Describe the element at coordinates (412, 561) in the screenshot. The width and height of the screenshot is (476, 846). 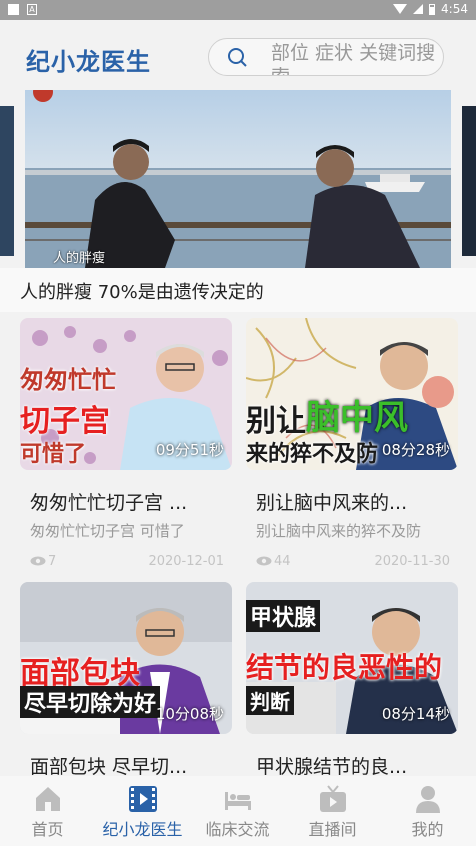
I see `video-date: 2020-11-30` at that location.